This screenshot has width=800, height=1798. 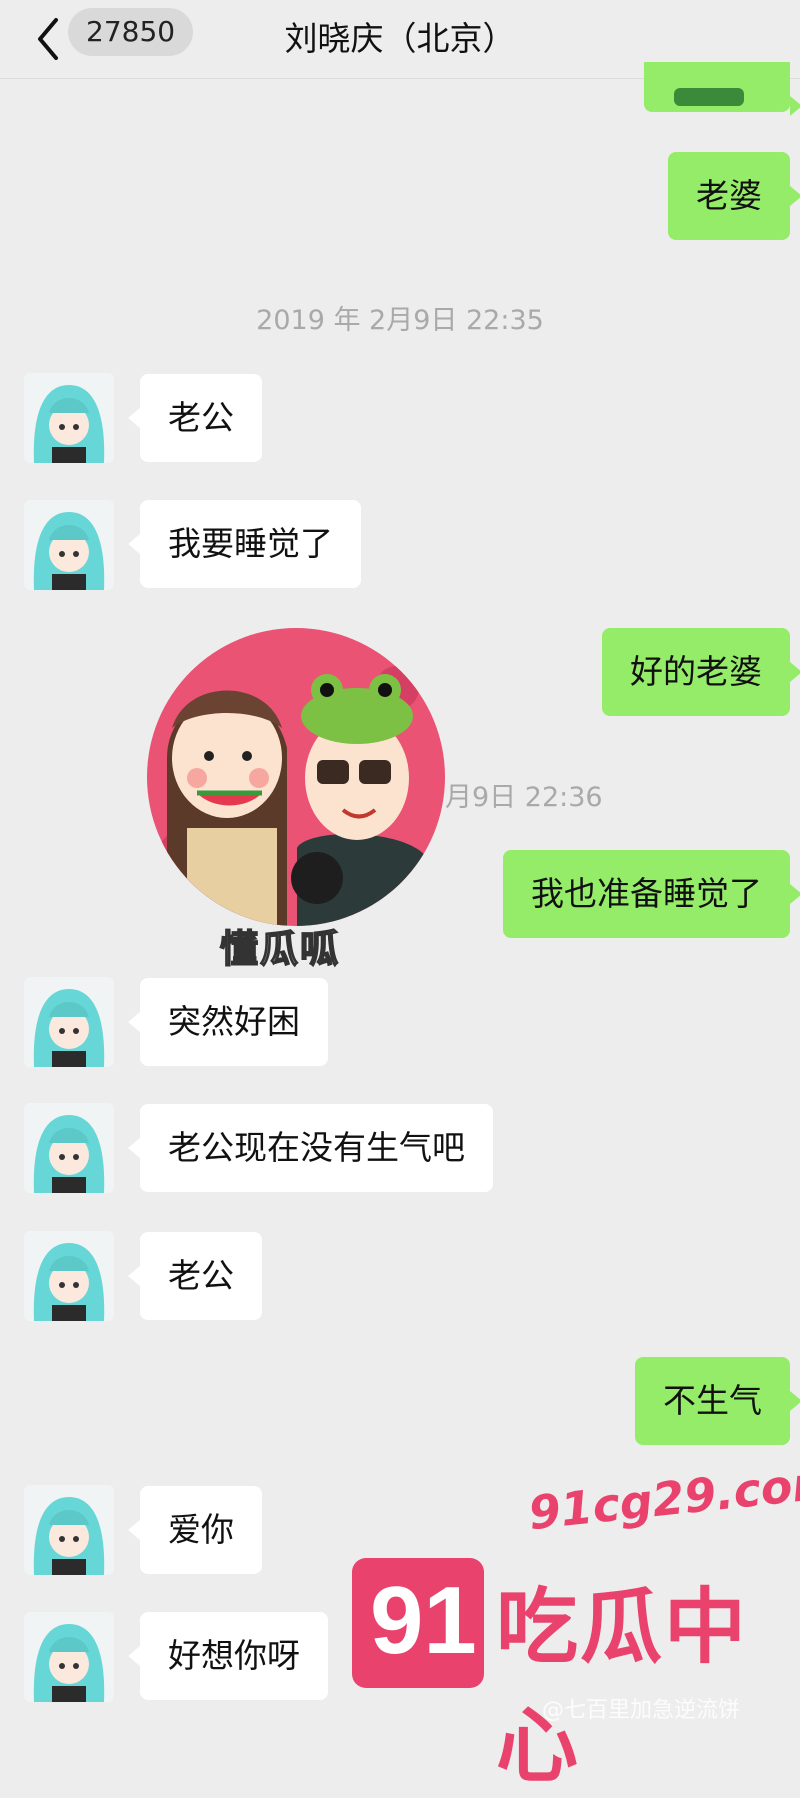 I want to click on watermark-number: 91, so click(x=423, y=1620).